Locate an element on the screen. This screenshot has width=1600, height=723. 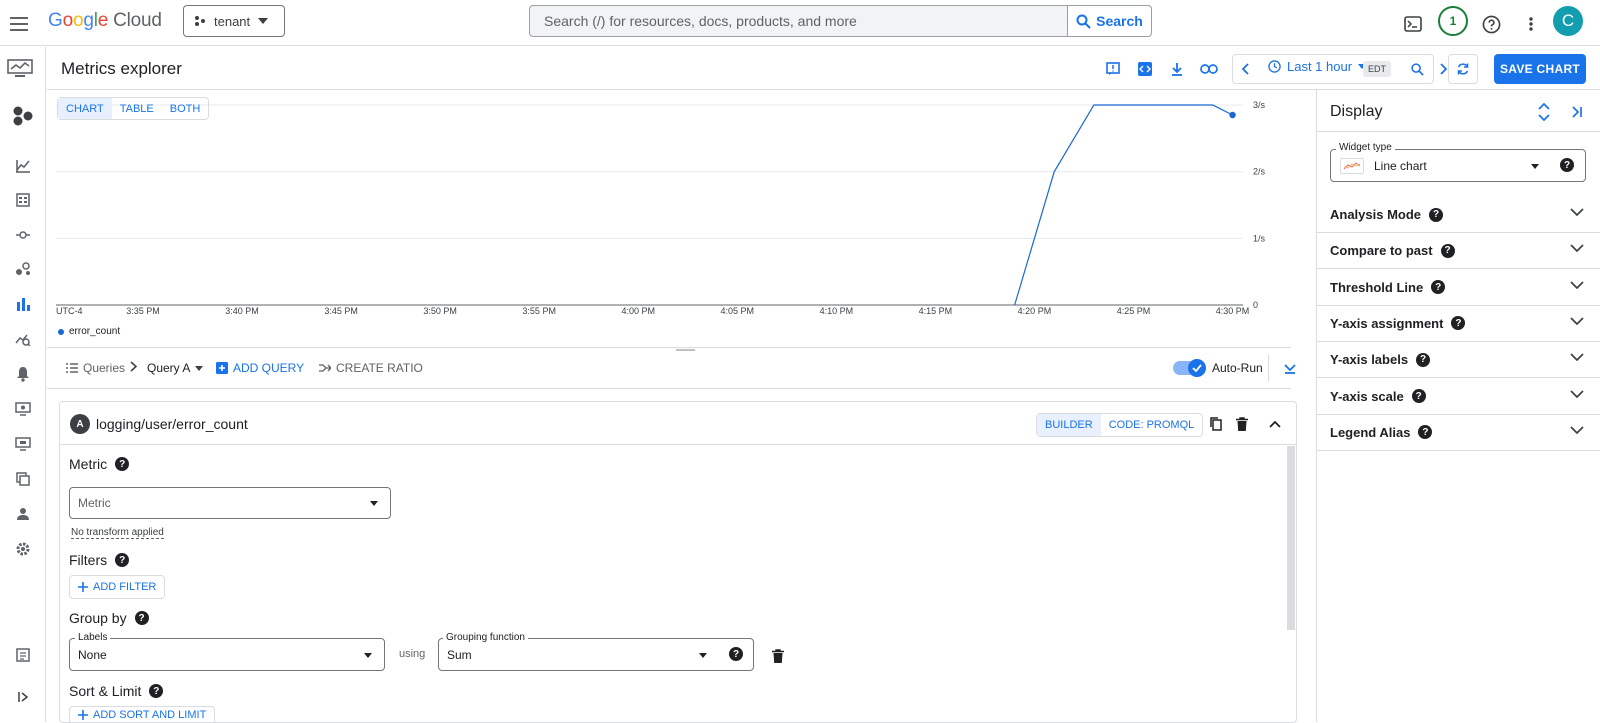
transform-link: No transform applied is located at coordinates (117, 533).